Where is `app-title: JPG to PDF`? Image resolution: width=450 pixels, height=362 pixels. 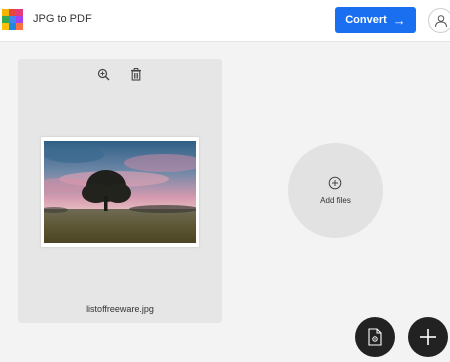 app-title: JPG to PDF is located at coordinates (62, 19).